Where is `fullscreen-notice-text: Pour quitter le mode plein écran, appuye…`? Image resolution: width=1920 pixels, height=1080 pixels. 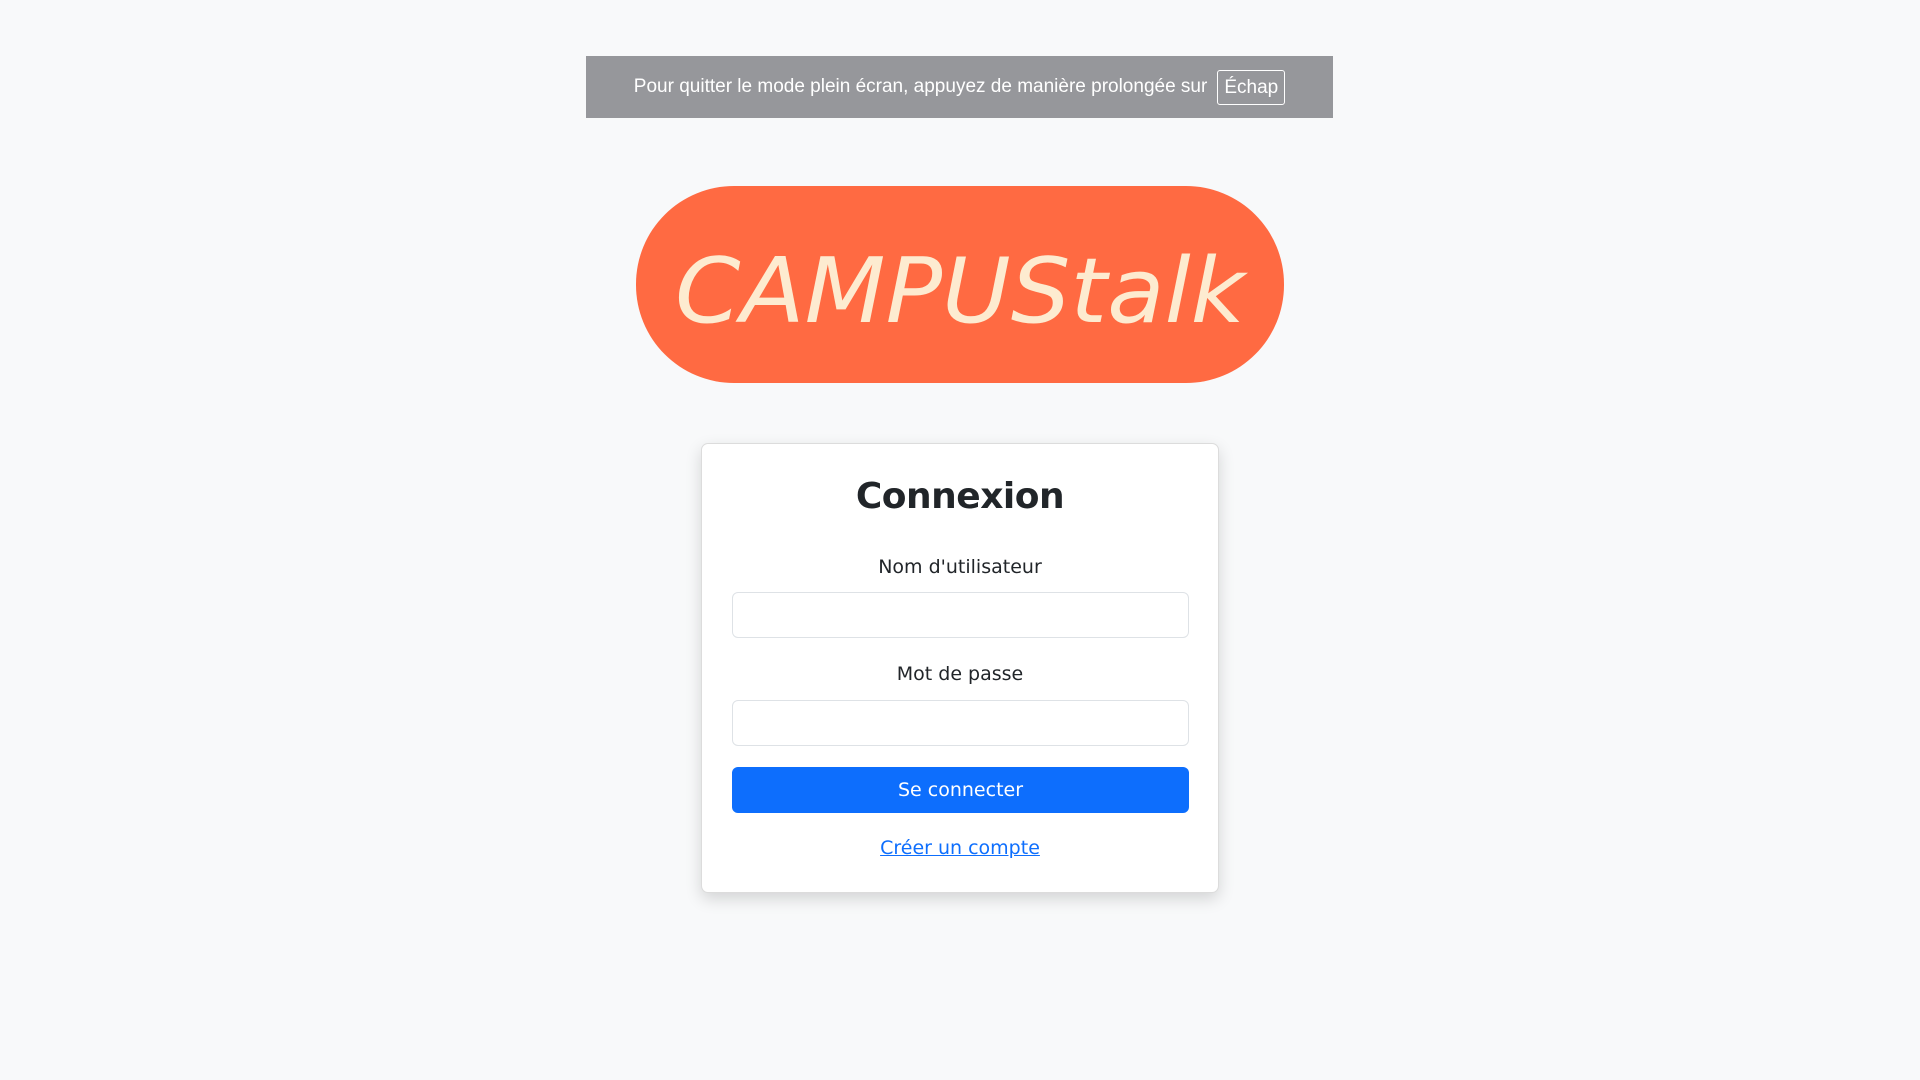 fullscreen-notice-text: Pour quitter le mode plein écran, appuye… is located at coordinates (920, 86).